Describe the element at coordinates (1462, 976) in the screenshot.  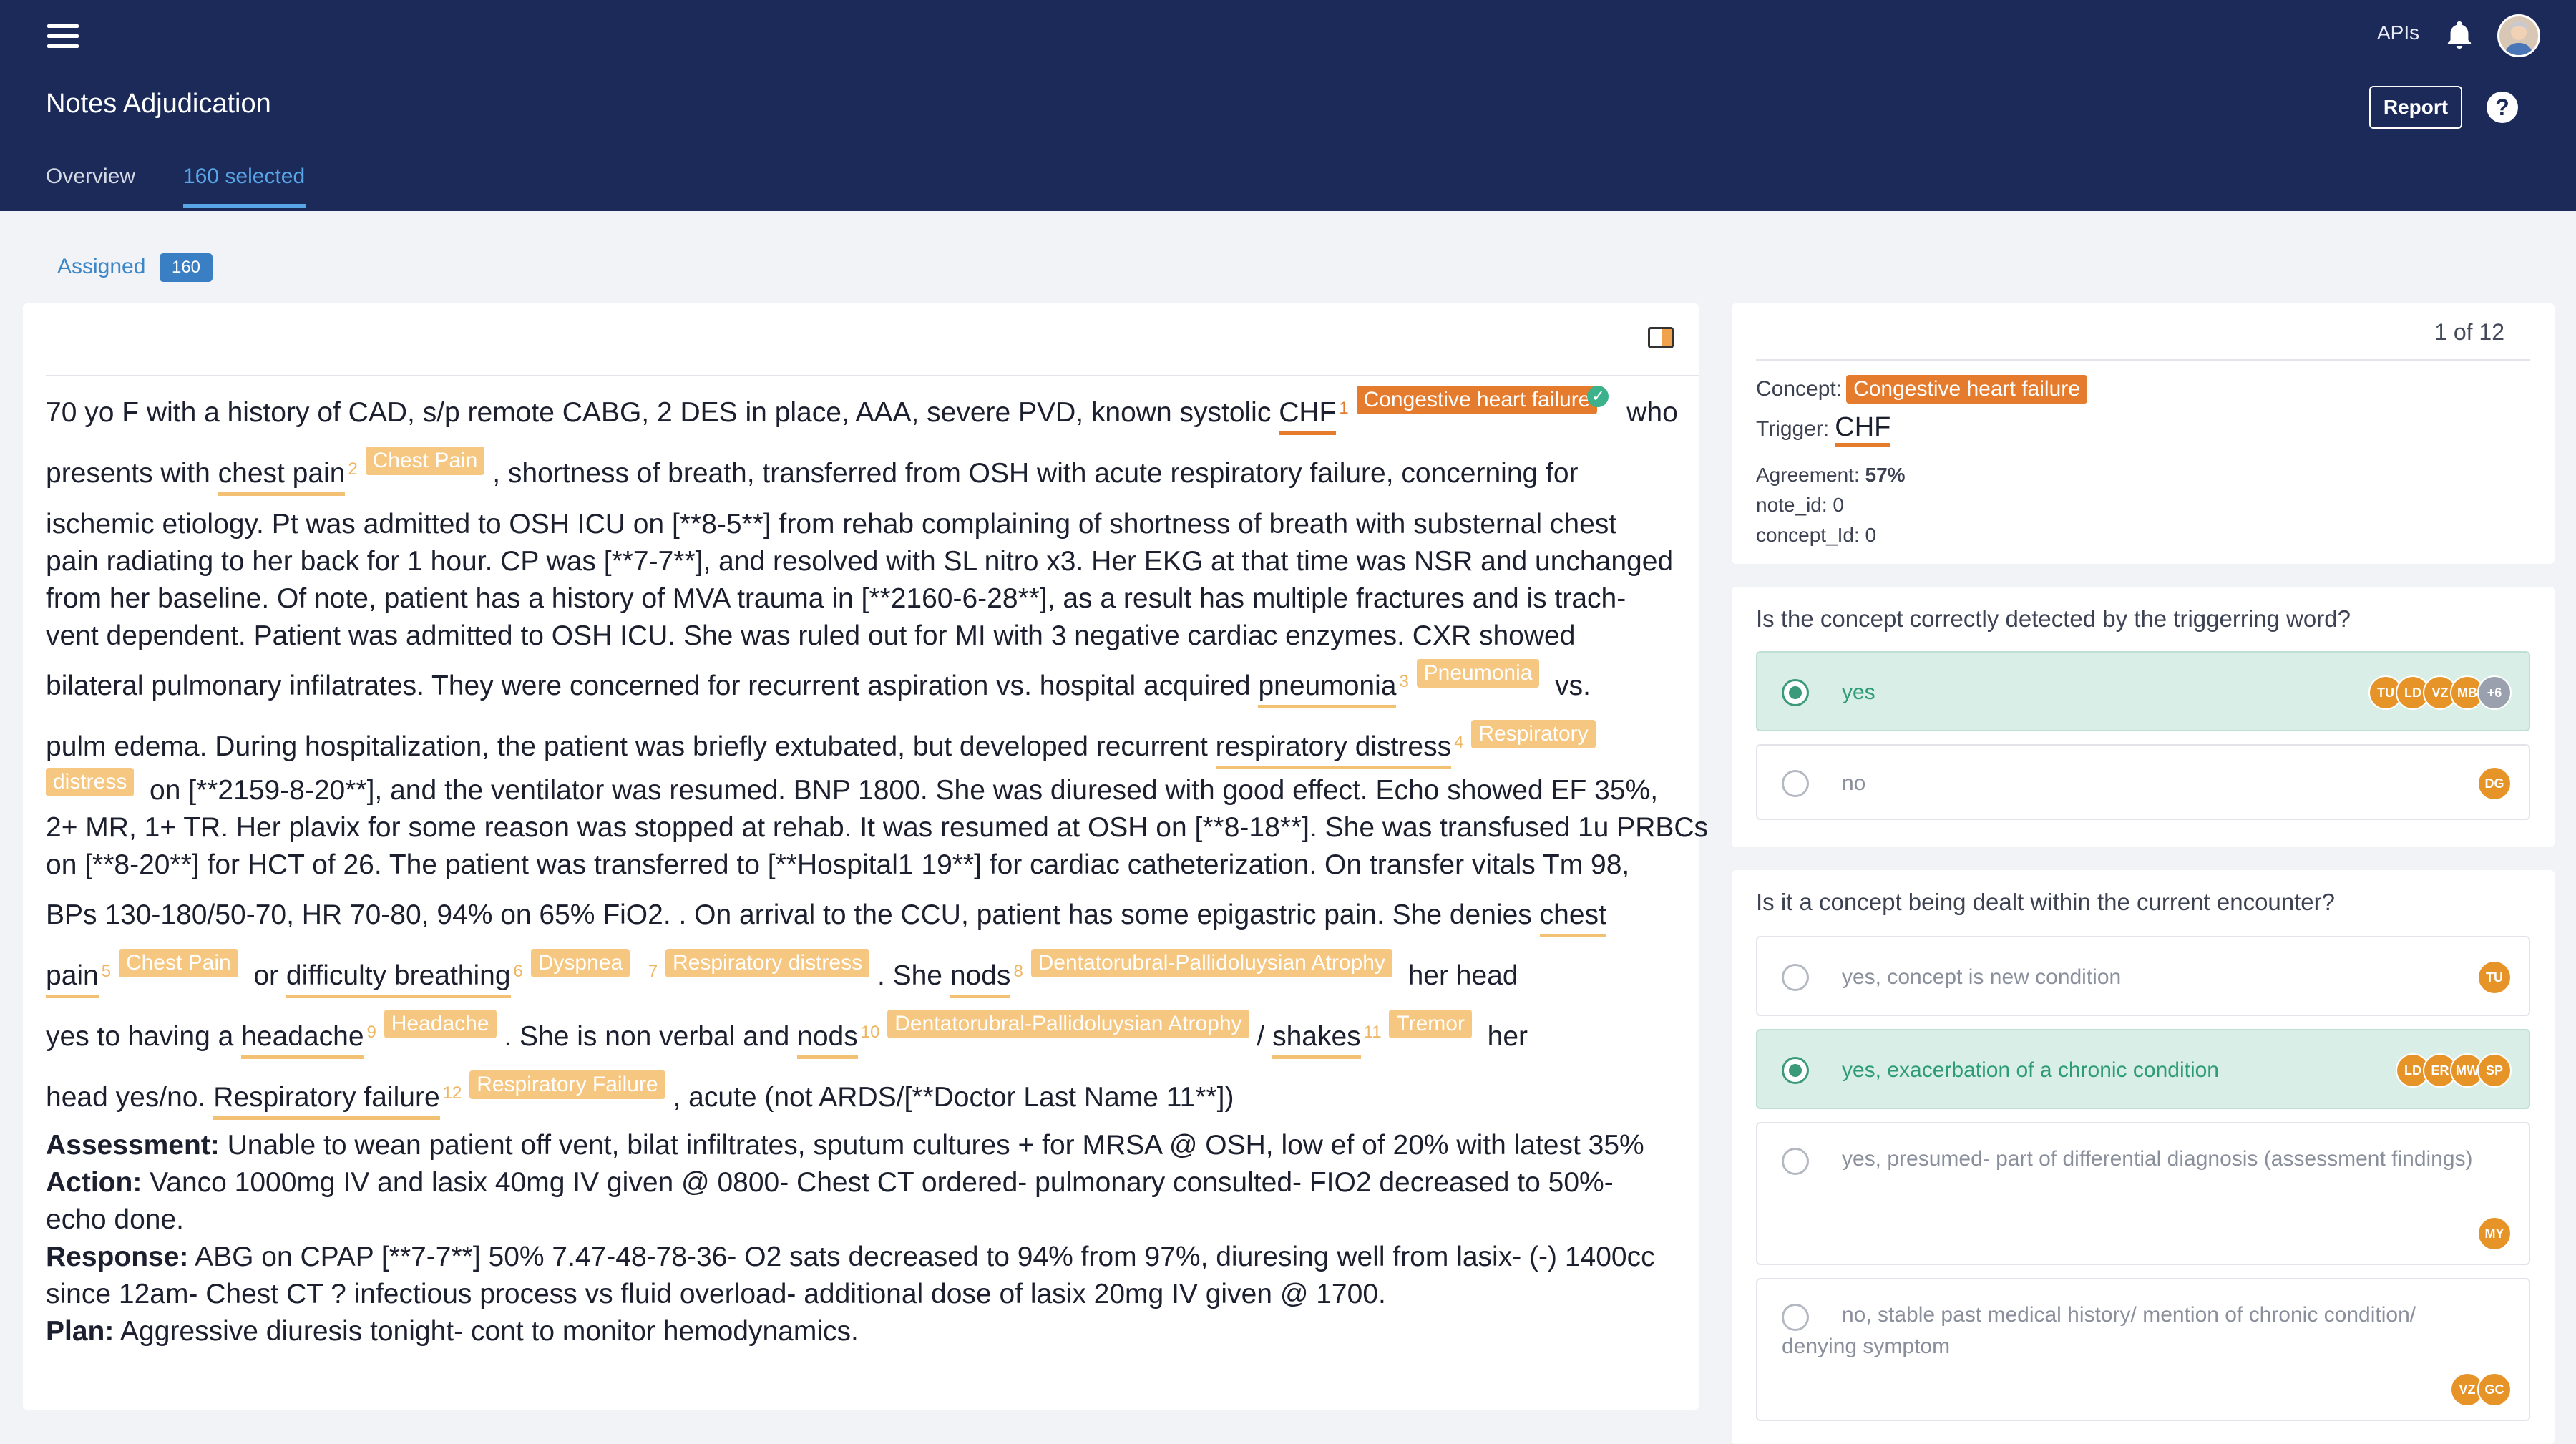
I see `note-text: her head` at that location.